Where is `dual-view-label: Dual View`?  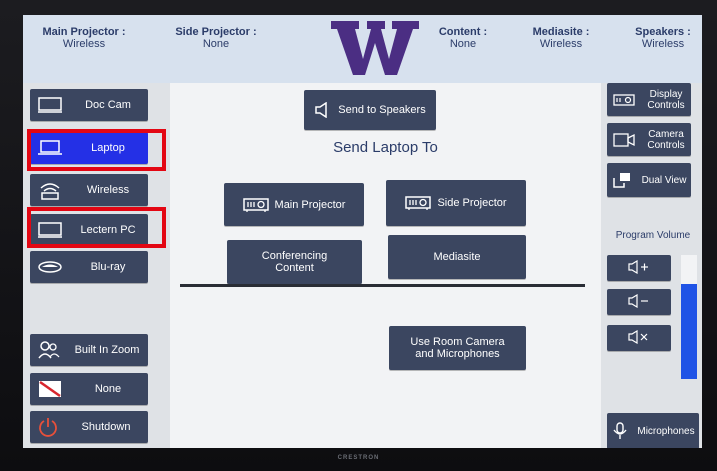 dual-view-label: Dual View is located at coordinates (664, 180).